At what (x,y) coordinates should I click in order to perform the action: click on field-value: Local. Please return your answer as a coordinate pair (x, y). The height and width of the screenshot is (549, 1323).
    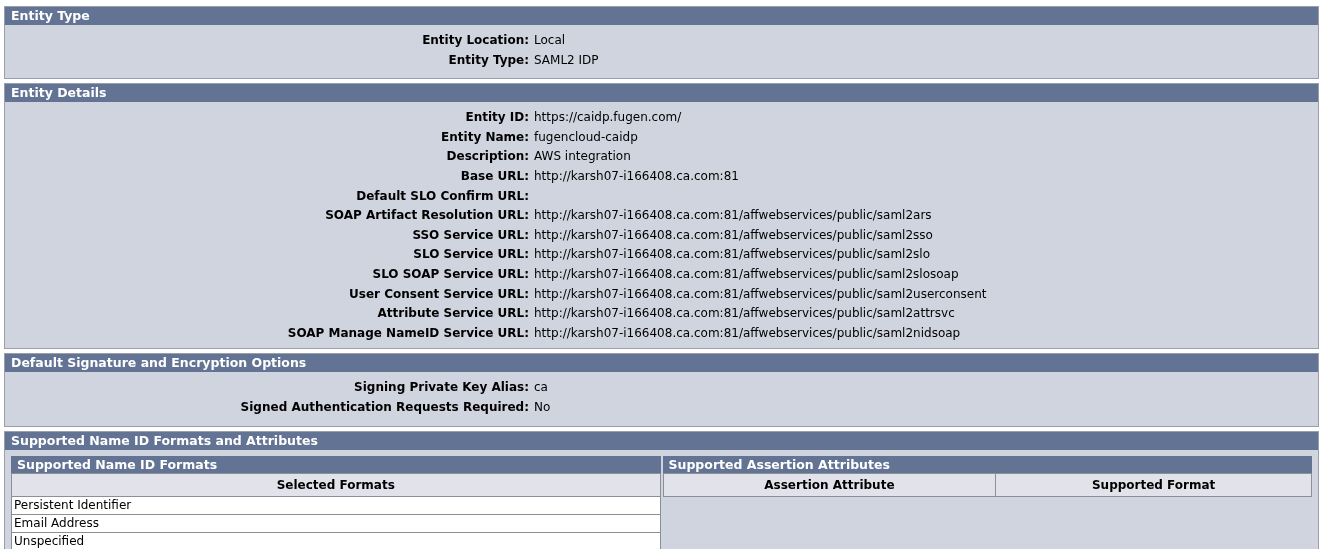
    Looking at the image, I should click on (550, 40).